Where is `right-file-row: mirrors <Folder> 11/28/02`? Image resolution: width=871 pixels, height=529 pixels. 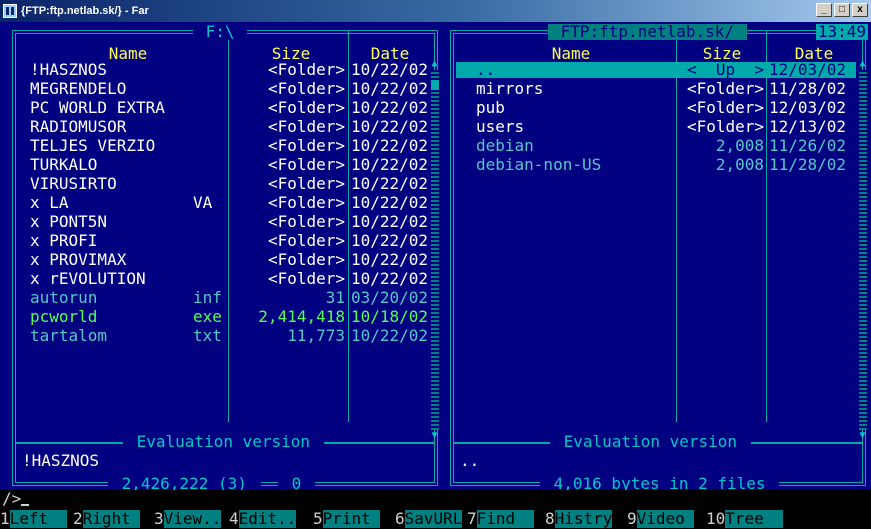 right-file-row: mirrors <Folder> 11/28/02 is located at coordinates (656, 89).